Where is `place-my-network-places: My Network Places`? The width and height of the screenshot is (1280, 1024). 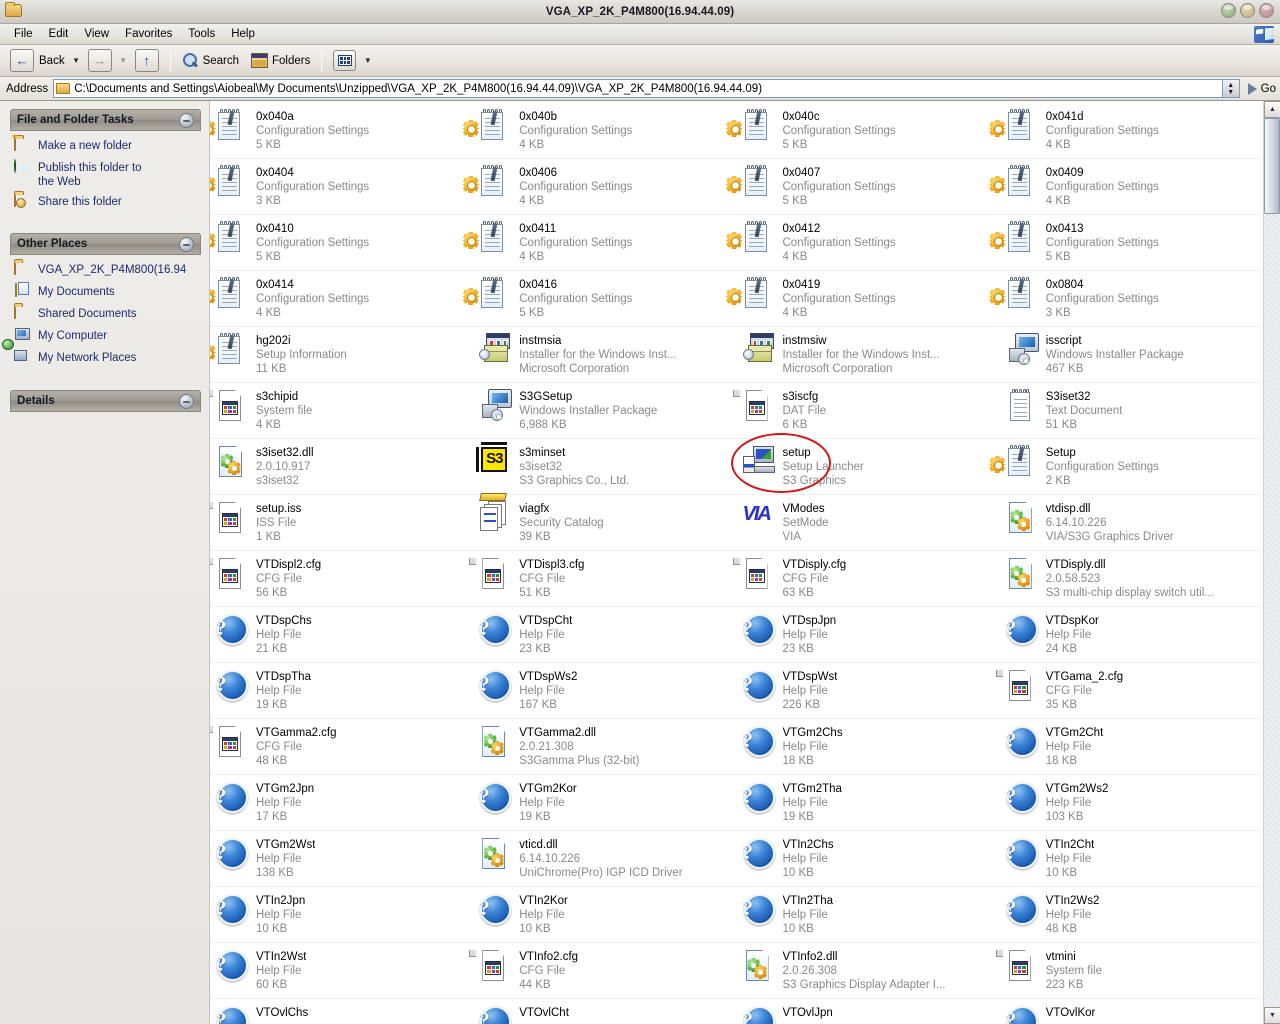
place-my-network-places: My Network Places is located at coordinates (106, 358).